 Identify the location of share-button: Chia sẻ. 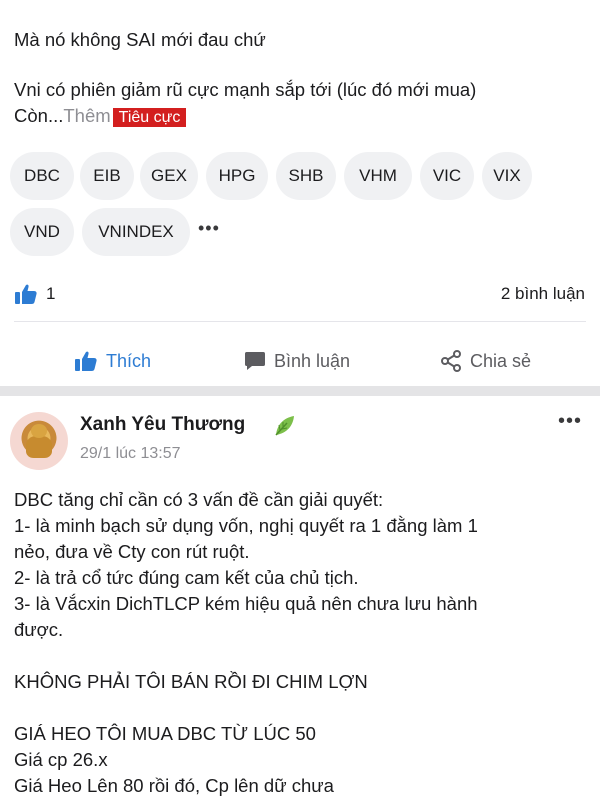
(485, 361).